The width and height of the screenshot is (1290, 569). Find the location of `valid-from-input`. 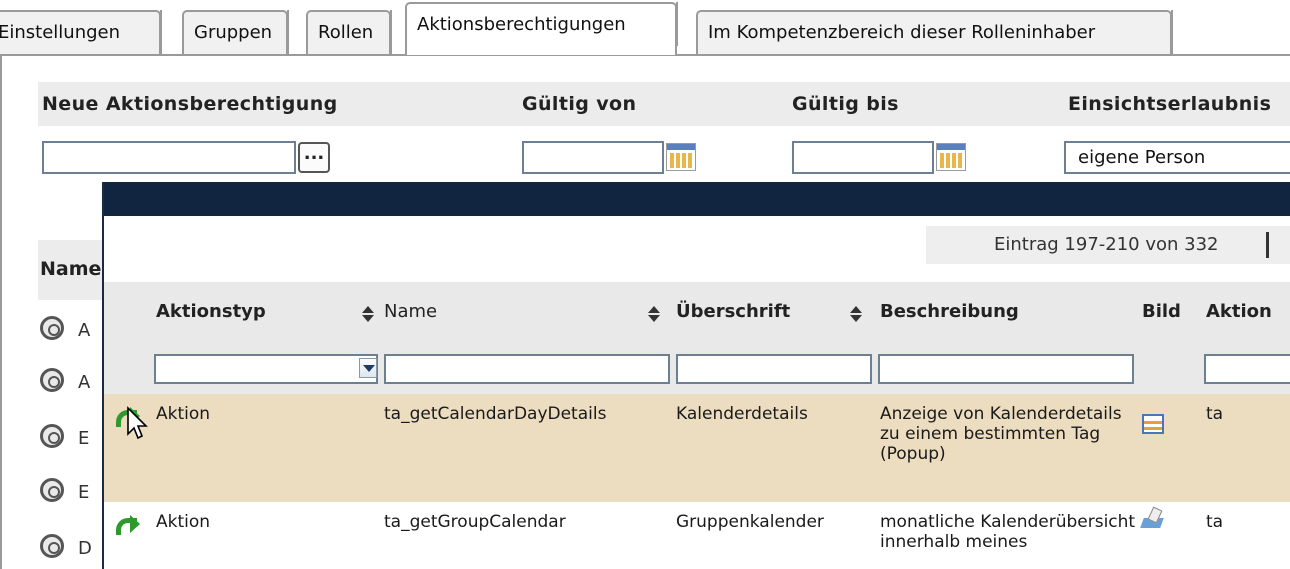

valid-from-input is located at coordinates (593, 157).